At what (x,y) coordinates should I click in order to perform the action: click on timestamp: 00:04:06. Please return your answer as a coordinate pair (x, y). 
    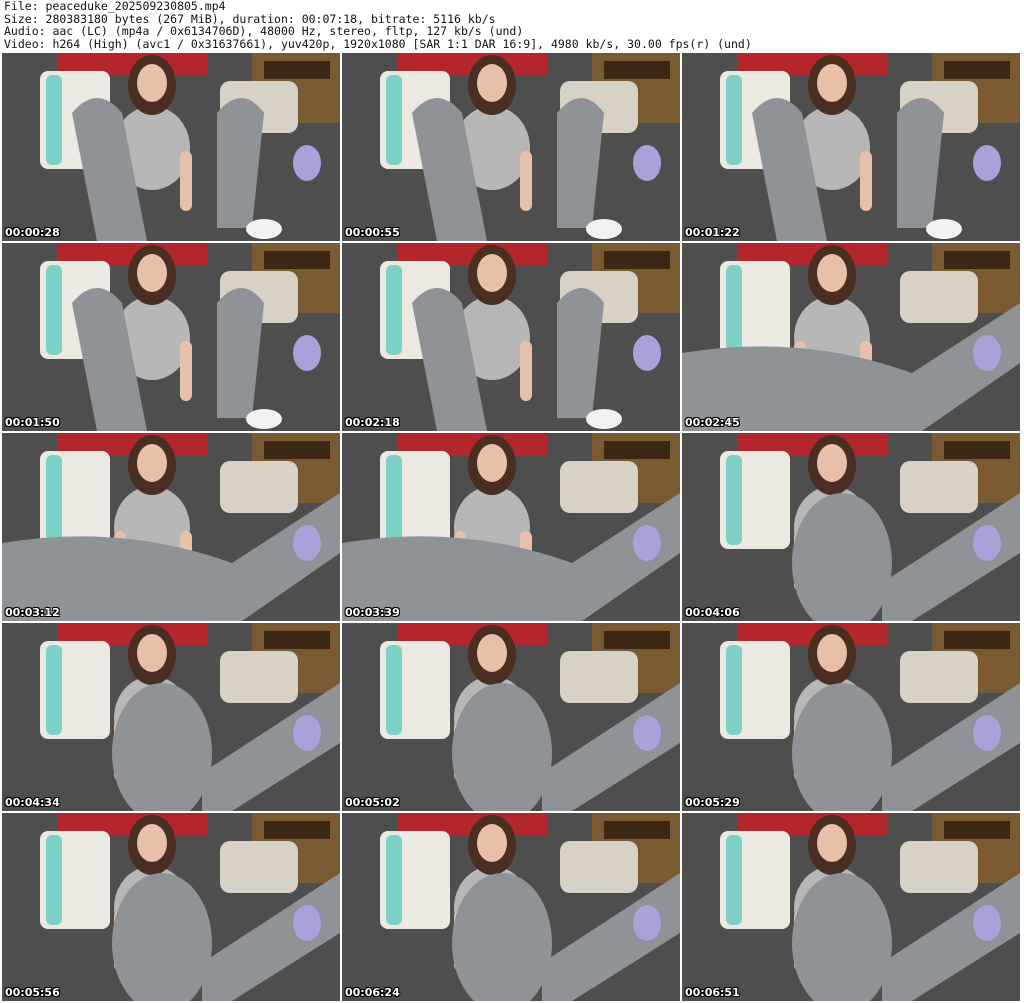
    Looking at the image, I should click on (712, 612).